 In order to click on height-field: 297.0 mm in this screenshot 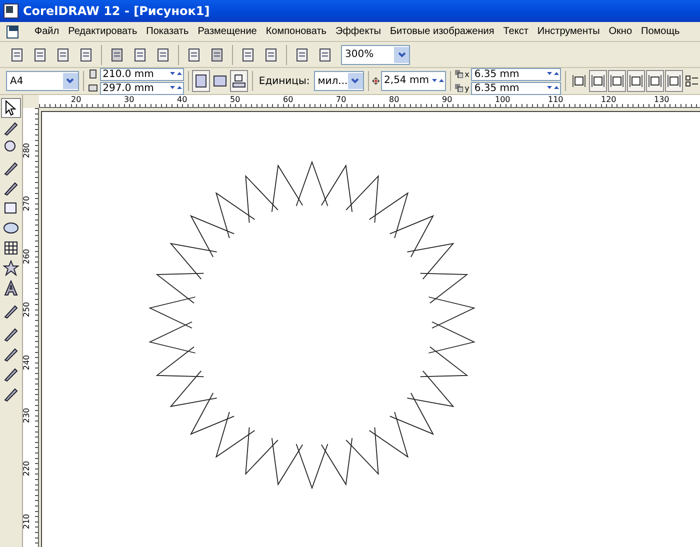, I will do `click(142, 88)`.